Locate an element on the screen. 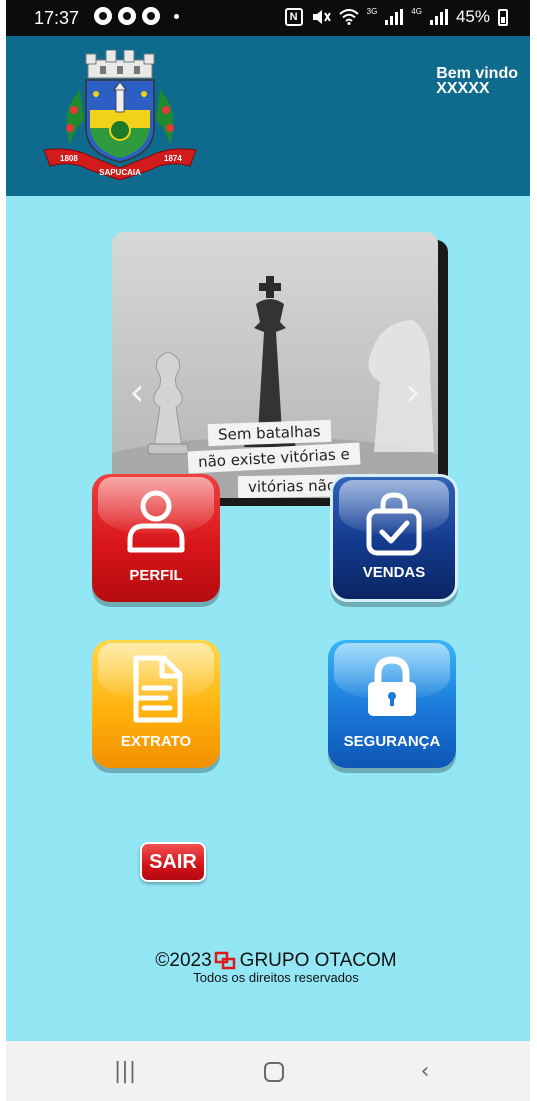 Image resolution: width=537 pixels, height=1101 pixels. carousel-caption-line1: Sem batalhas is located at coordinates (269, 433).